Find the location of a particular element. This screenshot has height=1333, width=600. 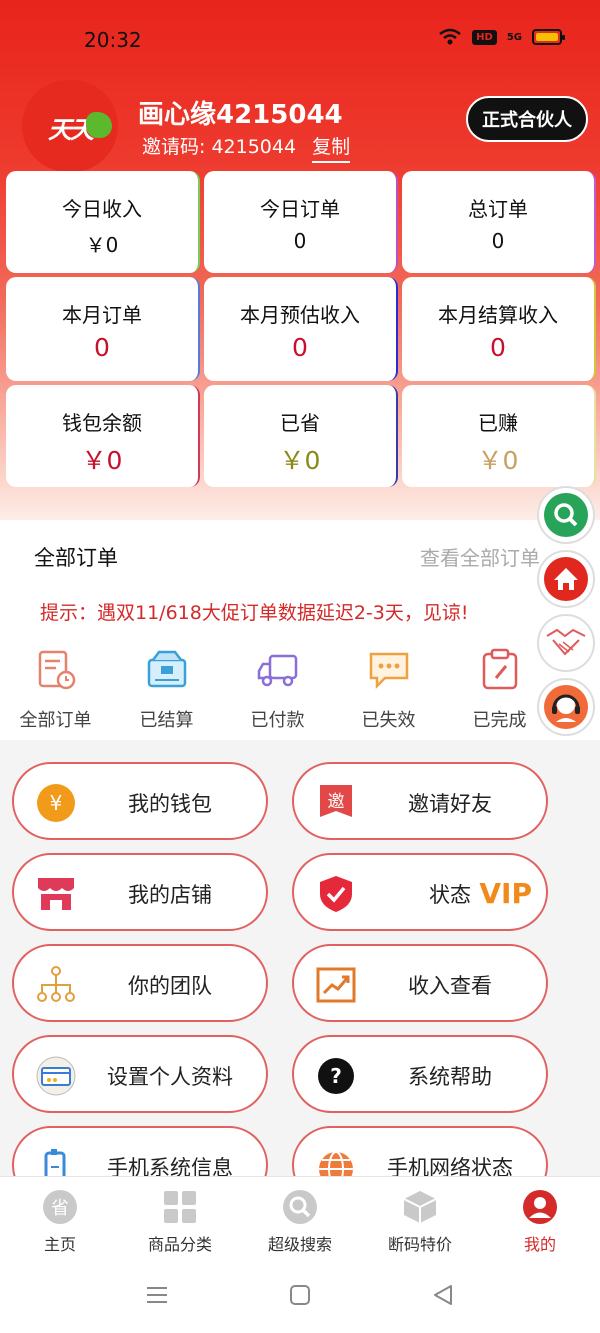

menu-lines-icon is located at coordinates (157, 1295).